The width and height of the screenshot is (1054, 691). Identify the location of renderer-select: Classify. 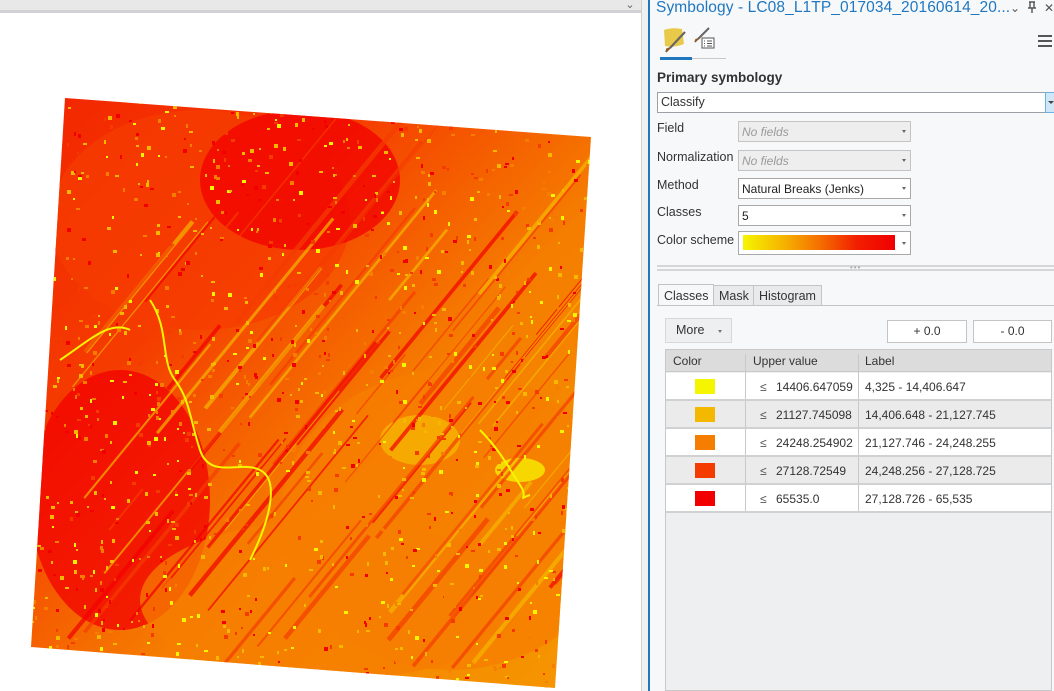
(855, 102).